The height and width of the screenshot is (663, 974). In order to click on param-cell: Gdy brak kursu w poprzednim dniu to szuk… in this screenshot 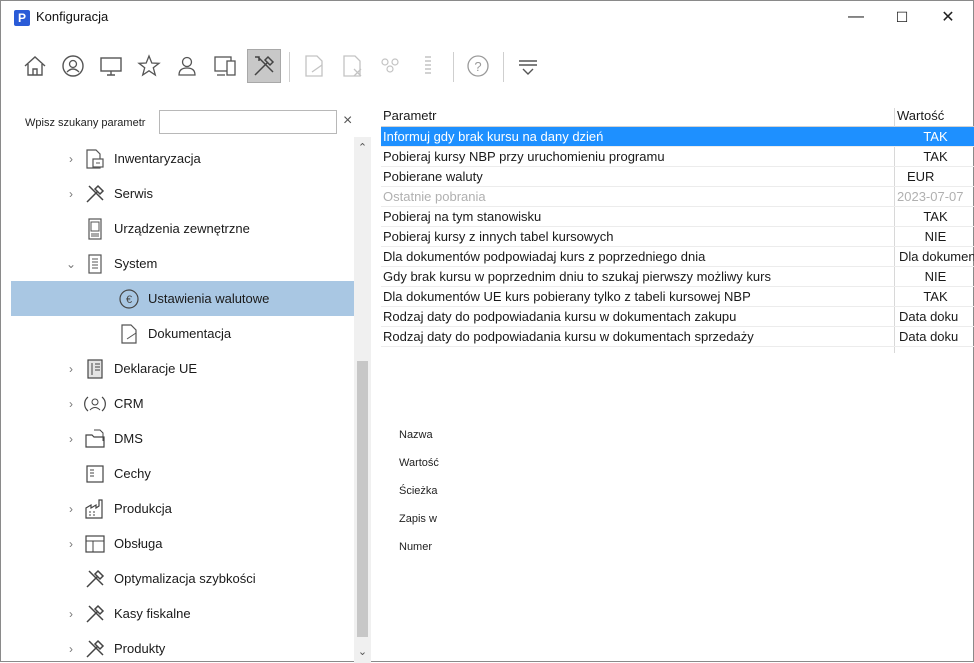, I will do `click(577, 276)`.